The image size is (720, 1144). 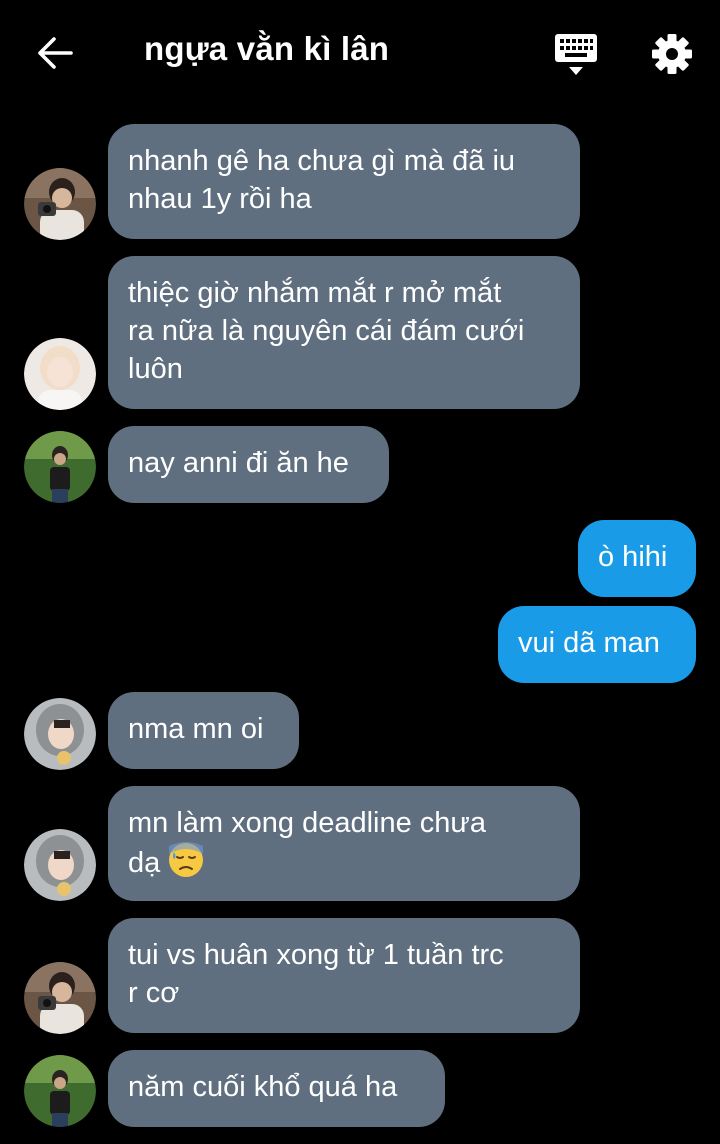 I want to click on settings-button, so click(x=672, y=54).